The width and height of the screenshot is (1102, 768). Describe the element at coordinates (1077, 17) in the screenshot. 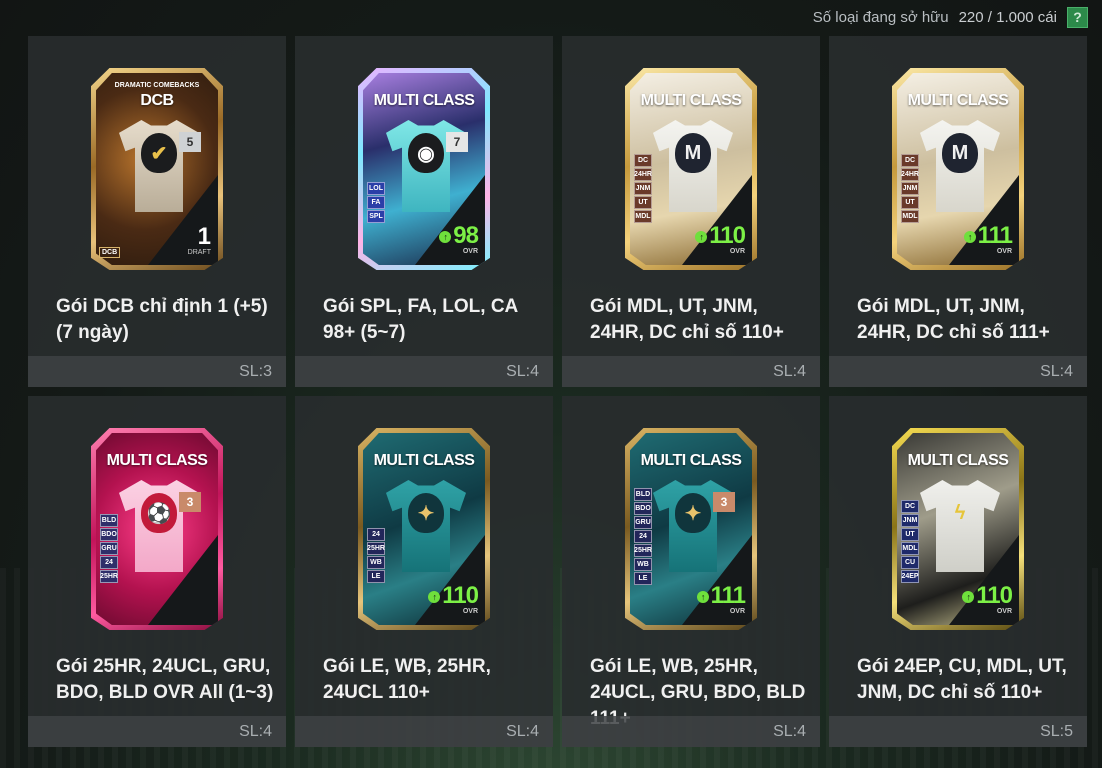

I see `help-button: ?` at that location.